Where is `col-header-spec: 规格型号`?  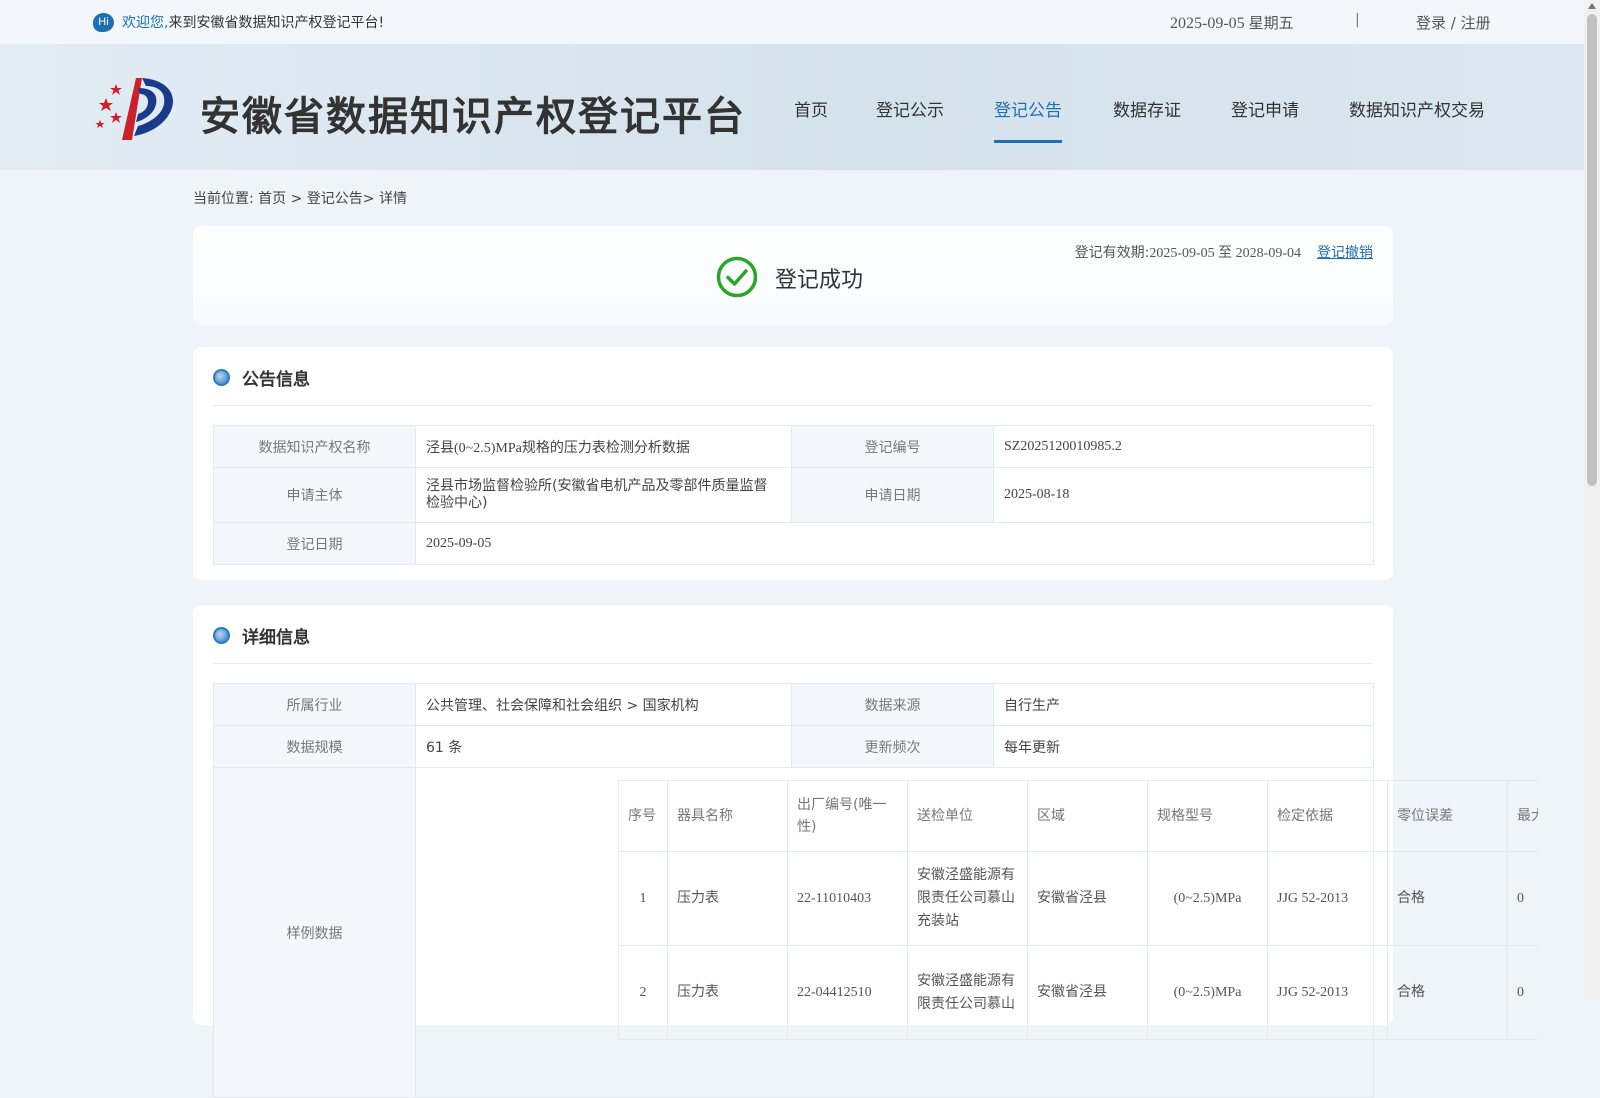
col-header-spec: 规格型号 is located at coordinates (1207, 816).